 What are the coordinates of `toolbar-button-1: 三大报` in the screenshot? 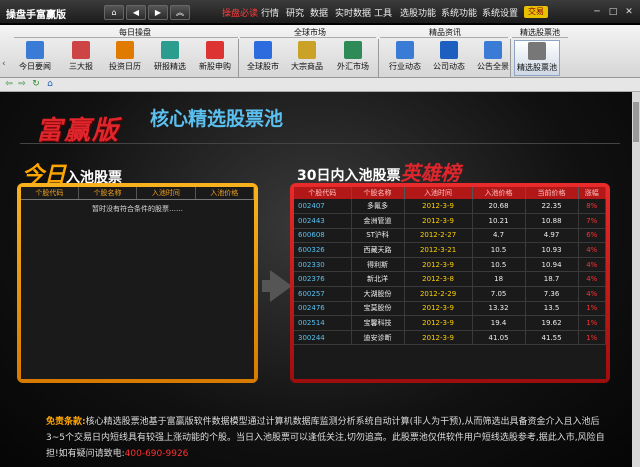 It's located at (81, 58).